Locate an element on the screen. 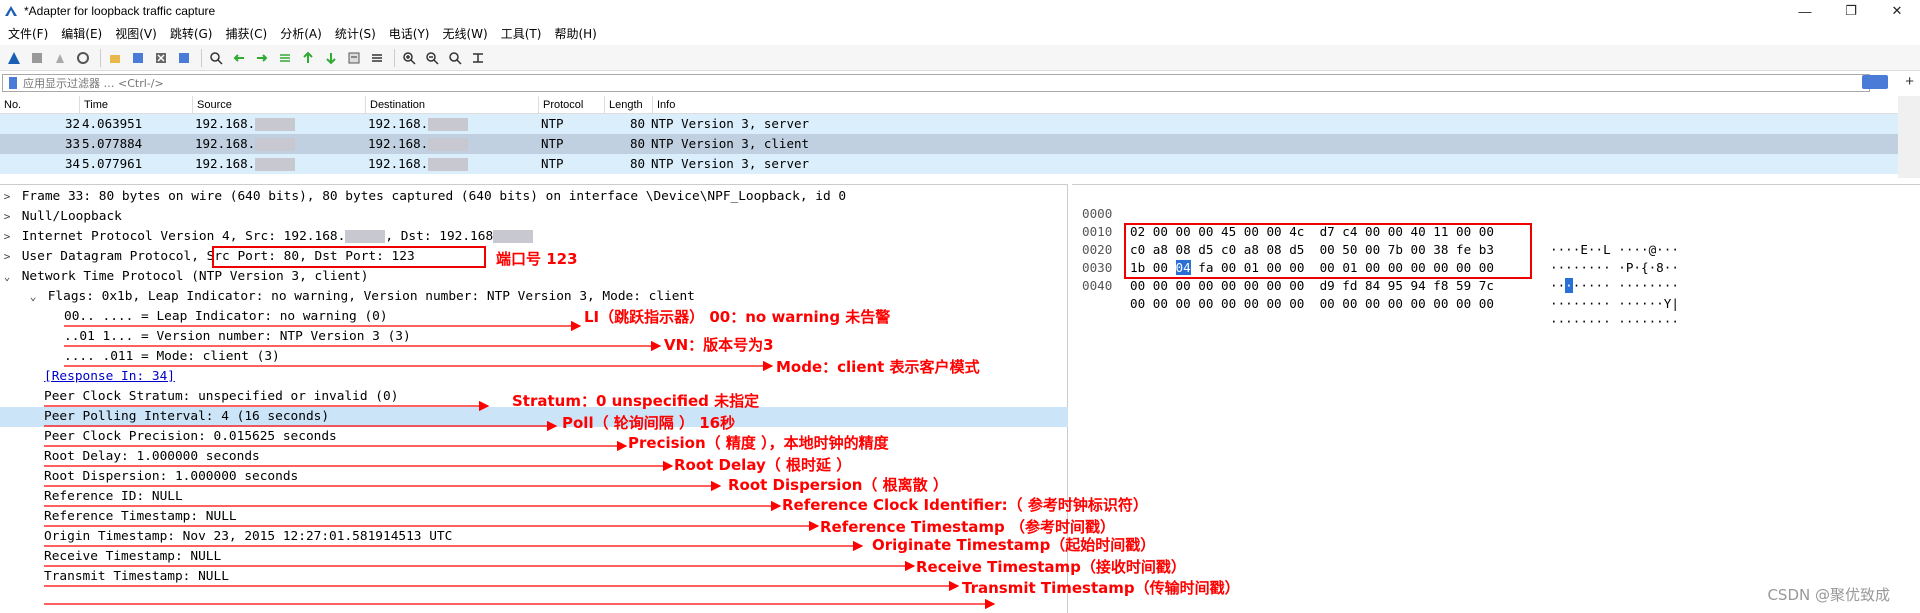 The image size is (1920, 613). menu-statistics: 统计(S) is located at coordinates (358, 33).